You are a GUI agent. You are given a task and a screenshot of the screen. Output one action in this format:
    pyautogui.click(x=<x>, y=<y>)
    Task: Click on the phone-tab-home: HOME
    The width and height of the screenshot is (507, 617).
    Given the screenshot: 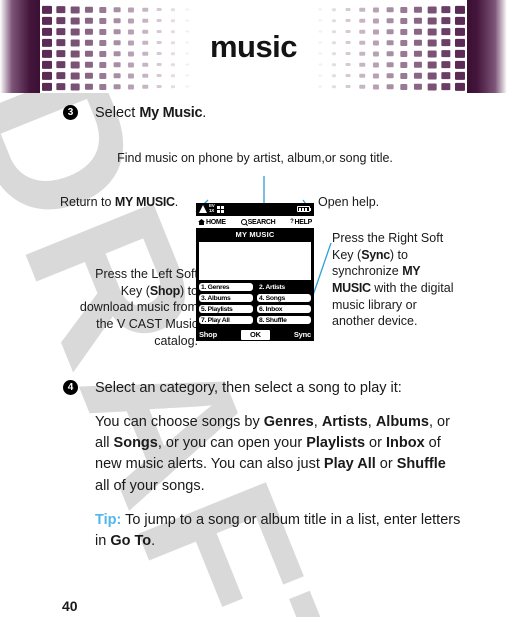 What is the action you would take?
    pyautogui.click(x=212, y=222)
    